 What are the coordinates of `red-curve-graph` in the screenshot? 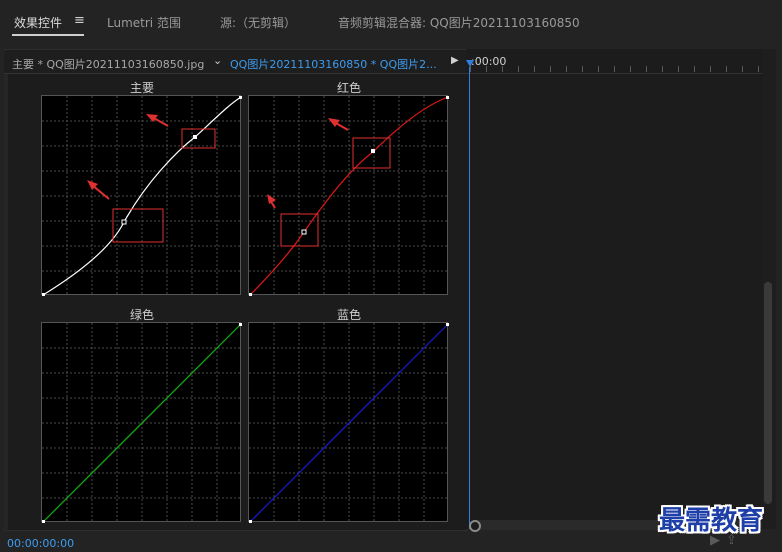 It's located at (348, 195).